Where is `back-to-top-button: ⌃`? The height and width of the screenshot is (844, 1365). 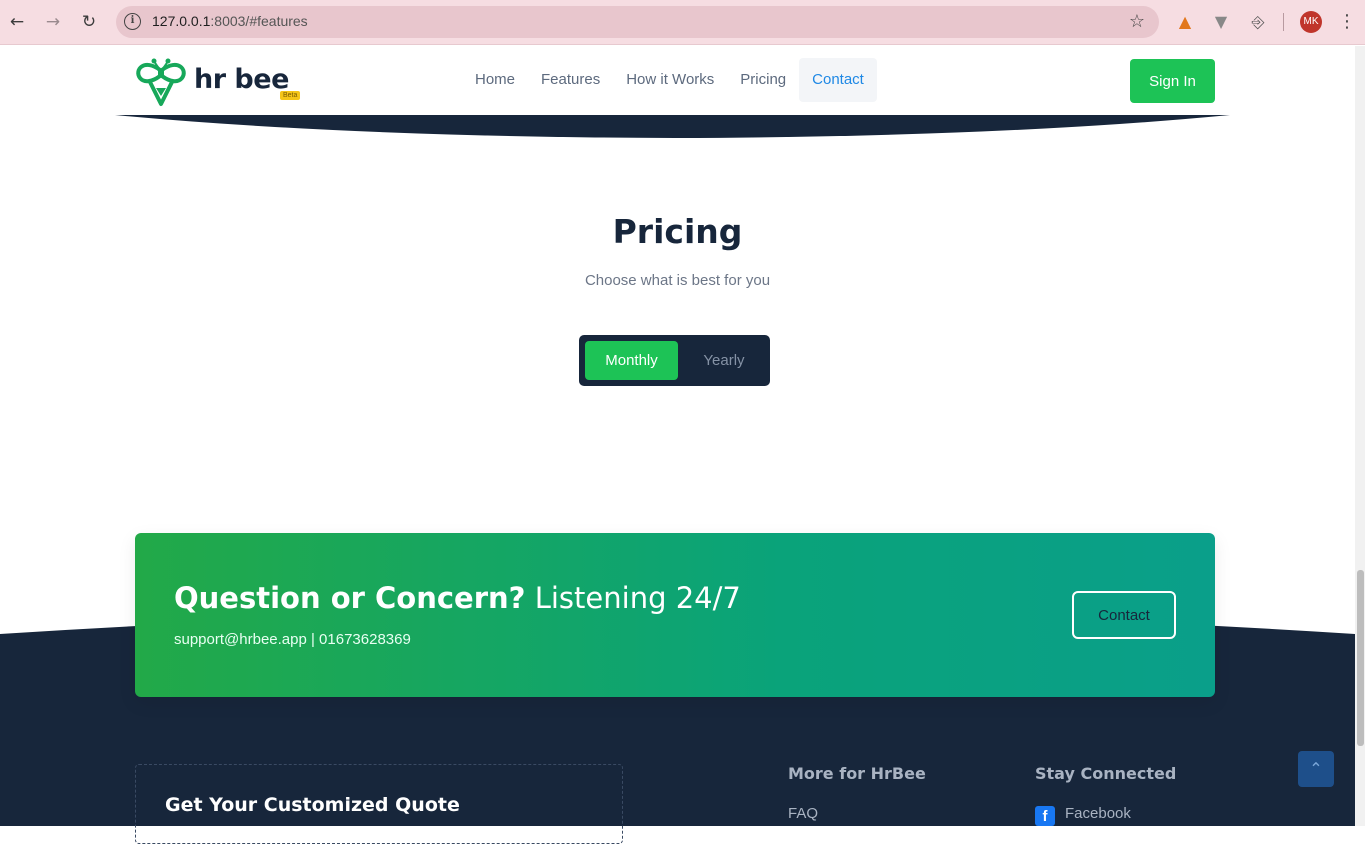
back-to-top-button: ⌃ is located at coordinates (1316, 769).